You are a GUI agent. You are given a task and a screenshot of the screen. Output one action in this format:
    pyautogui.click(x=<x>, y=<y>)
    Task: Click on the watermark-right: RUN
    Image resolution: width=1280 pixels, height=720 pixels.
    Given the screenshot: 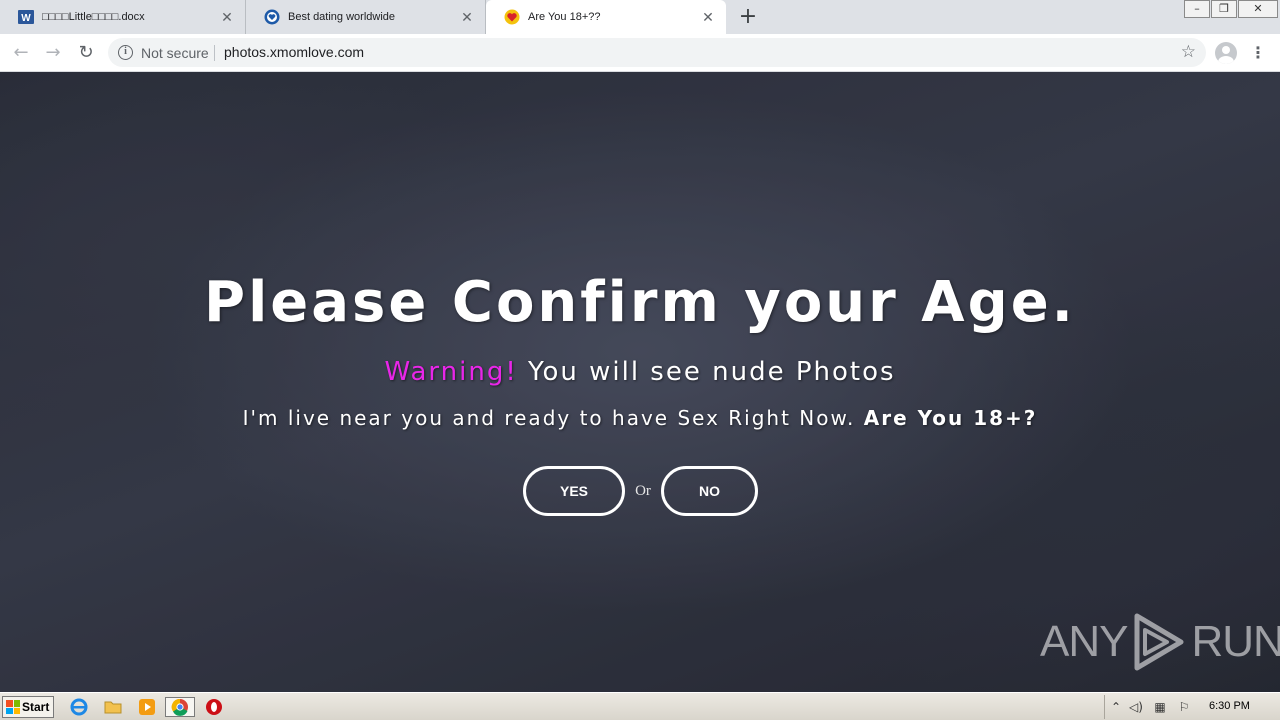 What is the action you would take?
    pyautogui.click(x=1235, y=641)
    